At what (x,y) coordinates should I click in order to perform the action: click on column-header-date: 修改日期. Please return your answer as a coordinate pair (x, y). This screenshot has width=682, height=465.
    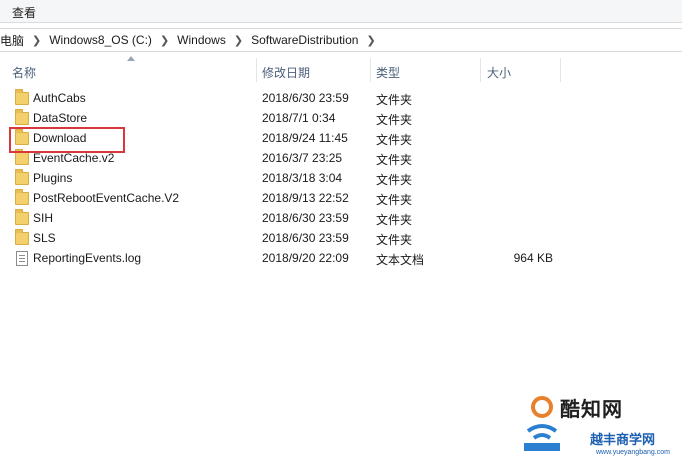
    Looking at the image, I should click on (286, 72).